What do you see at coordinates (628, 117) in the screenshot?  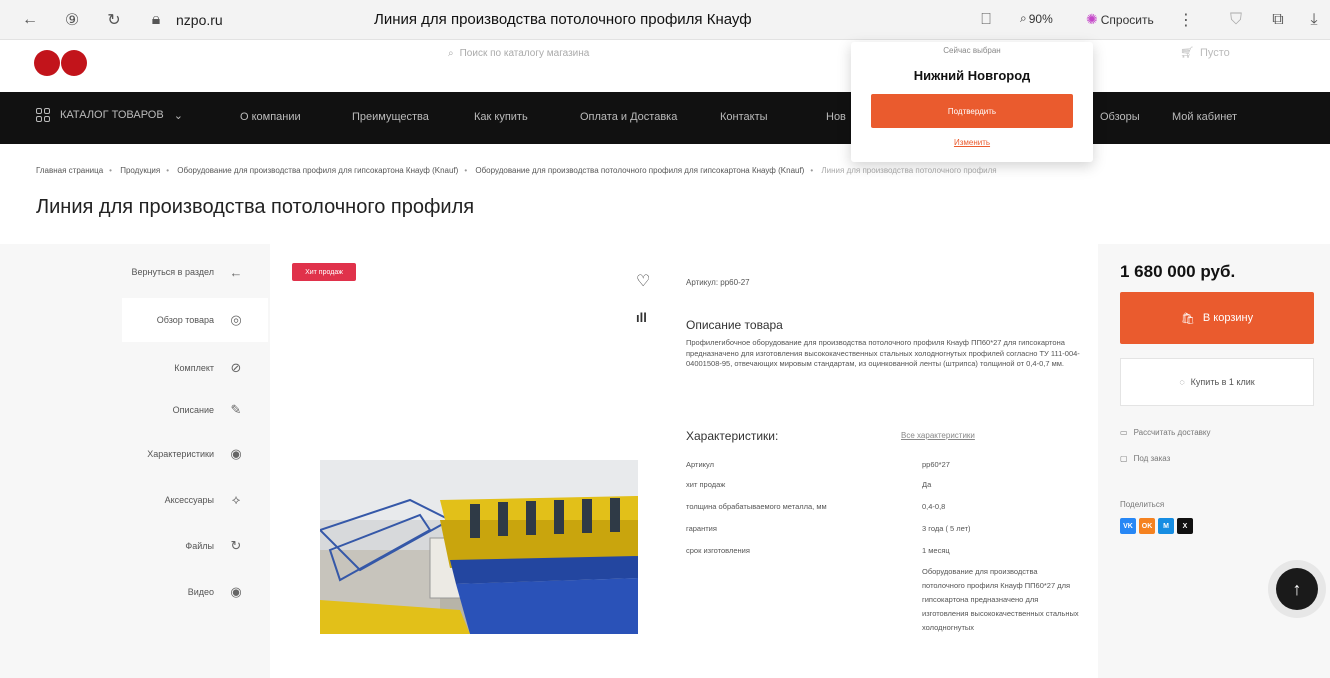 I see `nav-payment-delivery: Оплата и Доставка` at bounding box center [628, 117].